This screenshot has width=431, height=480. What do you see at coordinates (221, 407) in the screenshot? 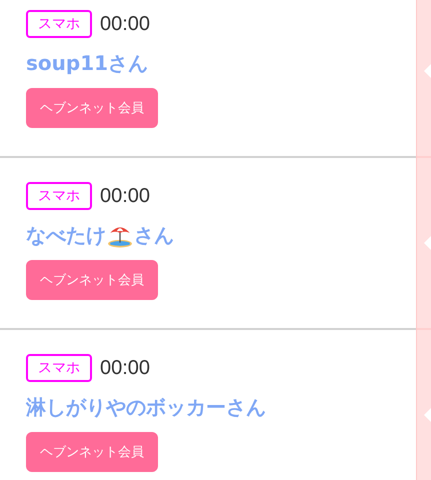
I see `user-name: 淋しがりやのボッカーさん` at bounding box center [221, 407].